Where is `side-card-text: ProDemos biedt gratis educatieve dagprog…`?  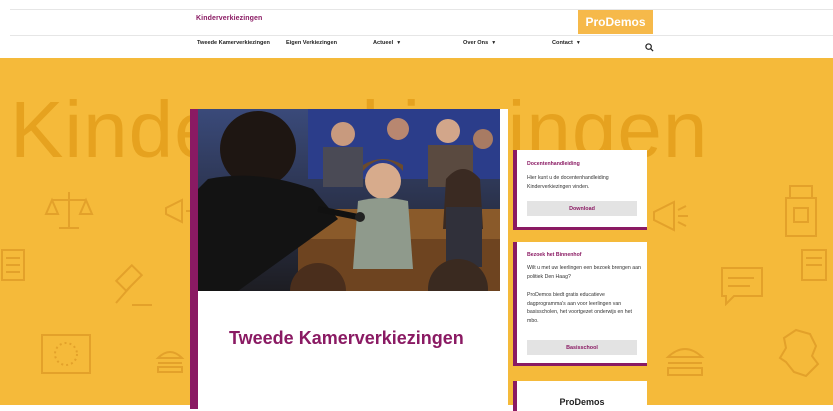 side-card-text: ProDemos biedt gratis educatieve dagprog… is located at coordinates (579, 308).